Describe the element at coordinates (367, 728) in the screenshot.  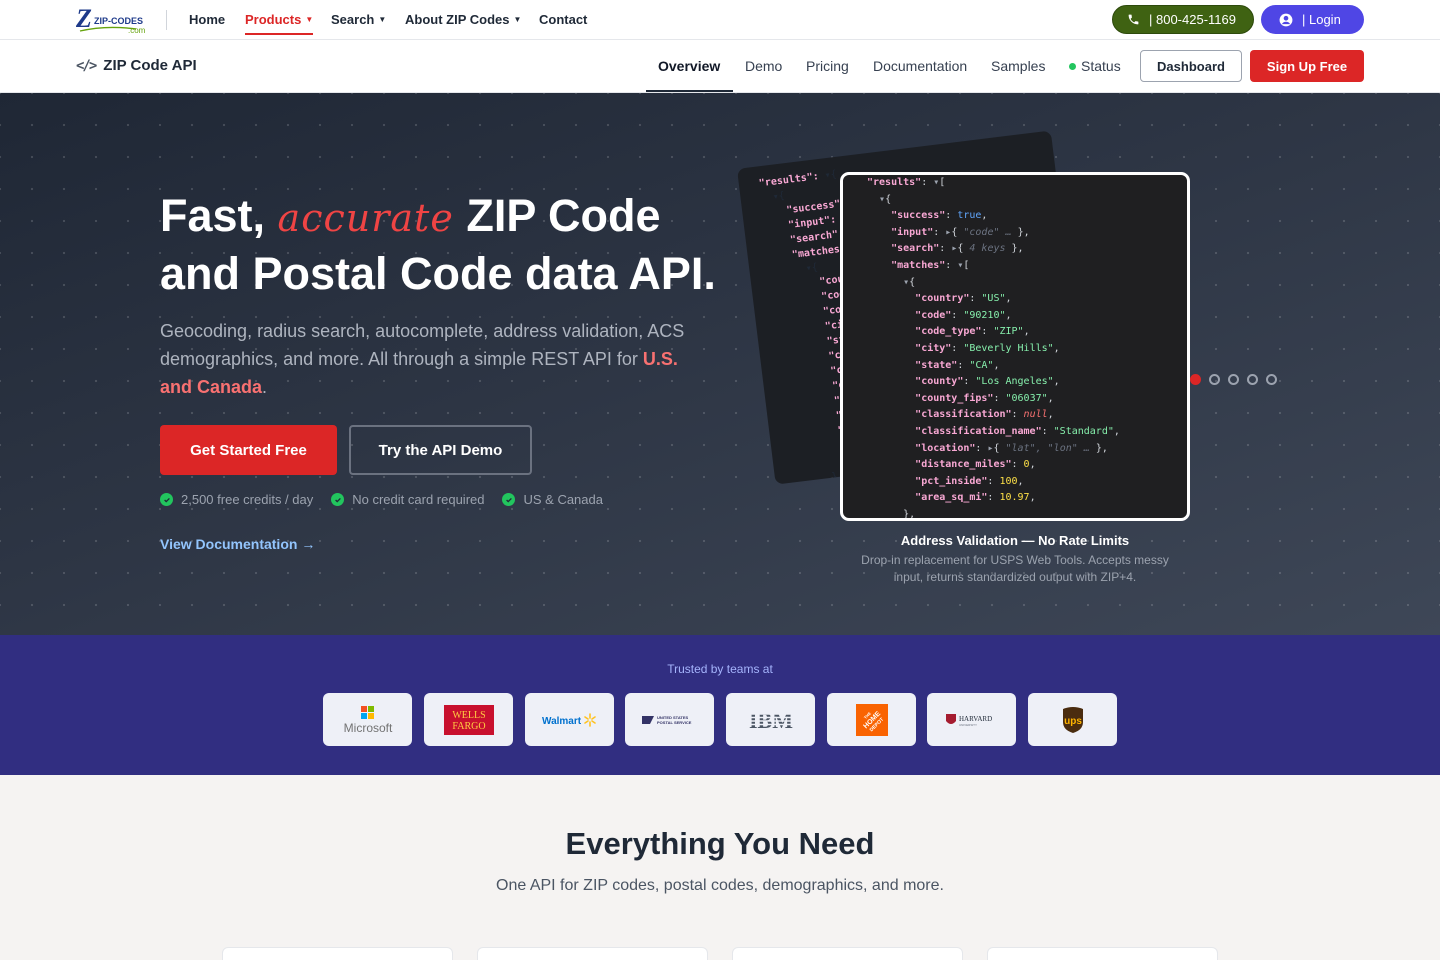
I see `svg-text: Microsoft` at that location.